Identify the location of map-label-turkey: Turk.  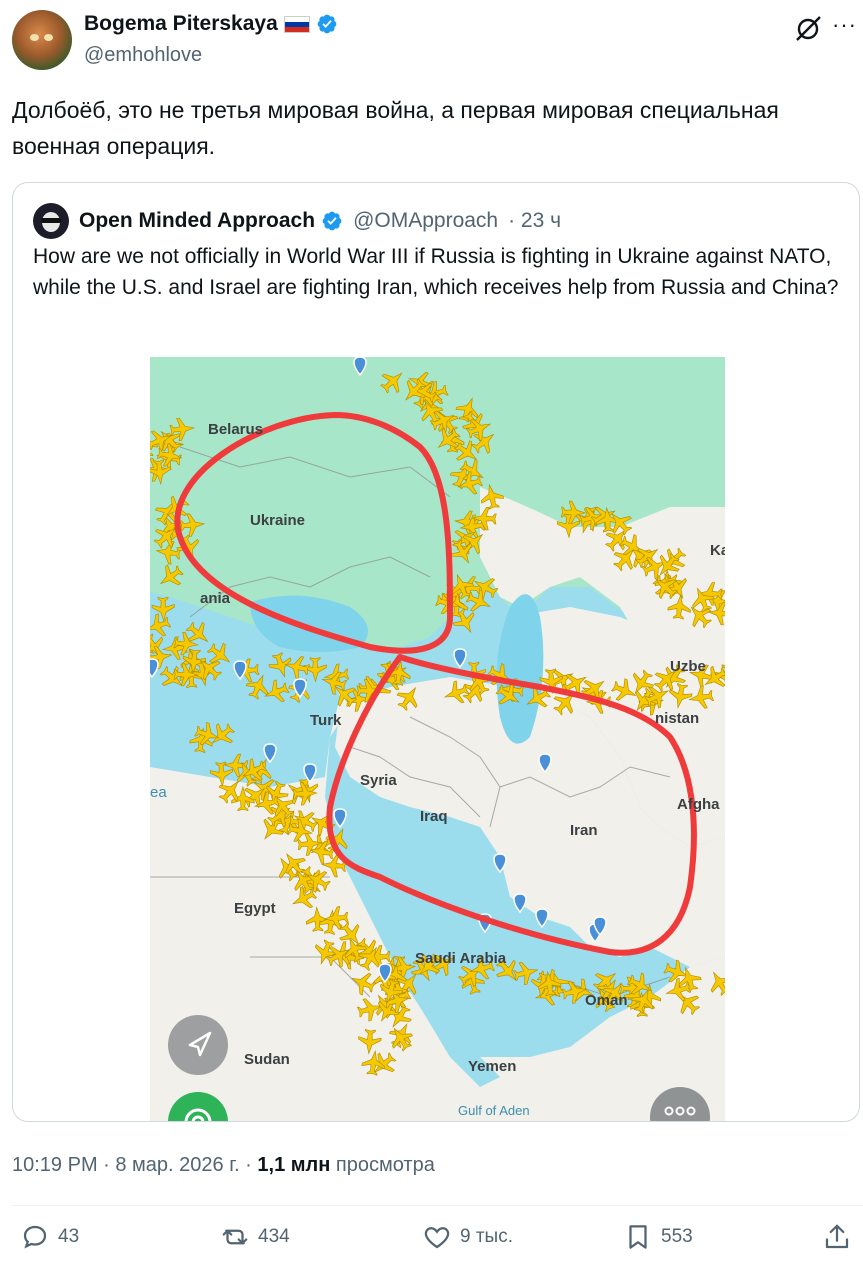
(326, 720).